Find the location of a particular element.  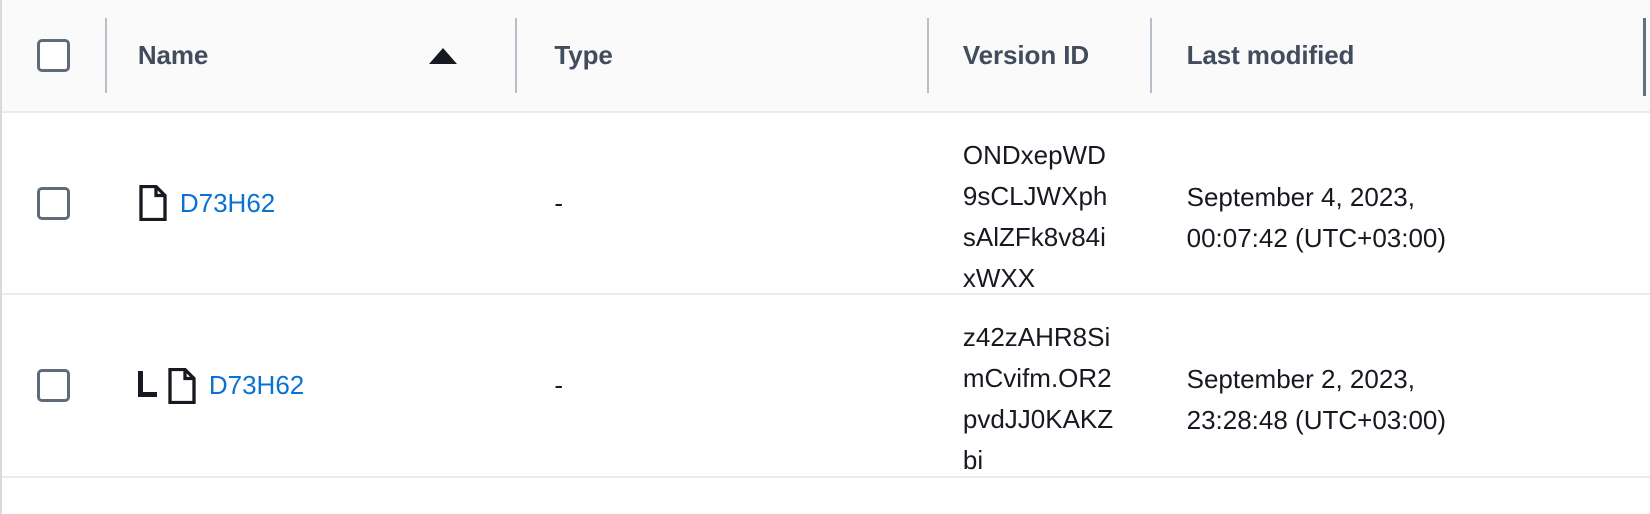

table-header-last-modified: Last modified is located at coordinates (1397, 55).